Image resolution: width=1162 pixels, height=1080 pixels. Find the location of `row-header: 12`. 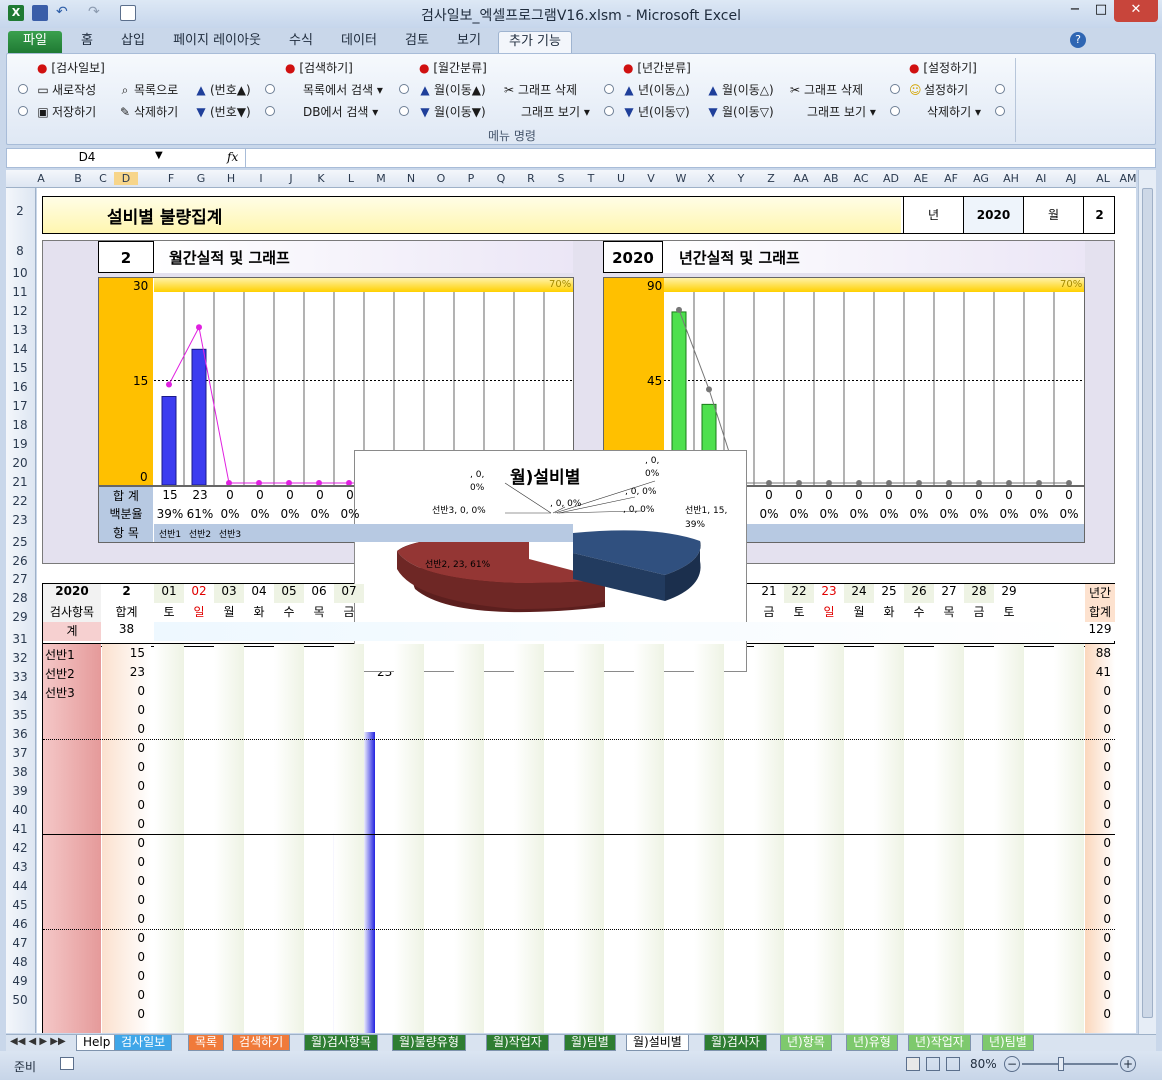

row-header: 12 is located at coordinates (20, 311).